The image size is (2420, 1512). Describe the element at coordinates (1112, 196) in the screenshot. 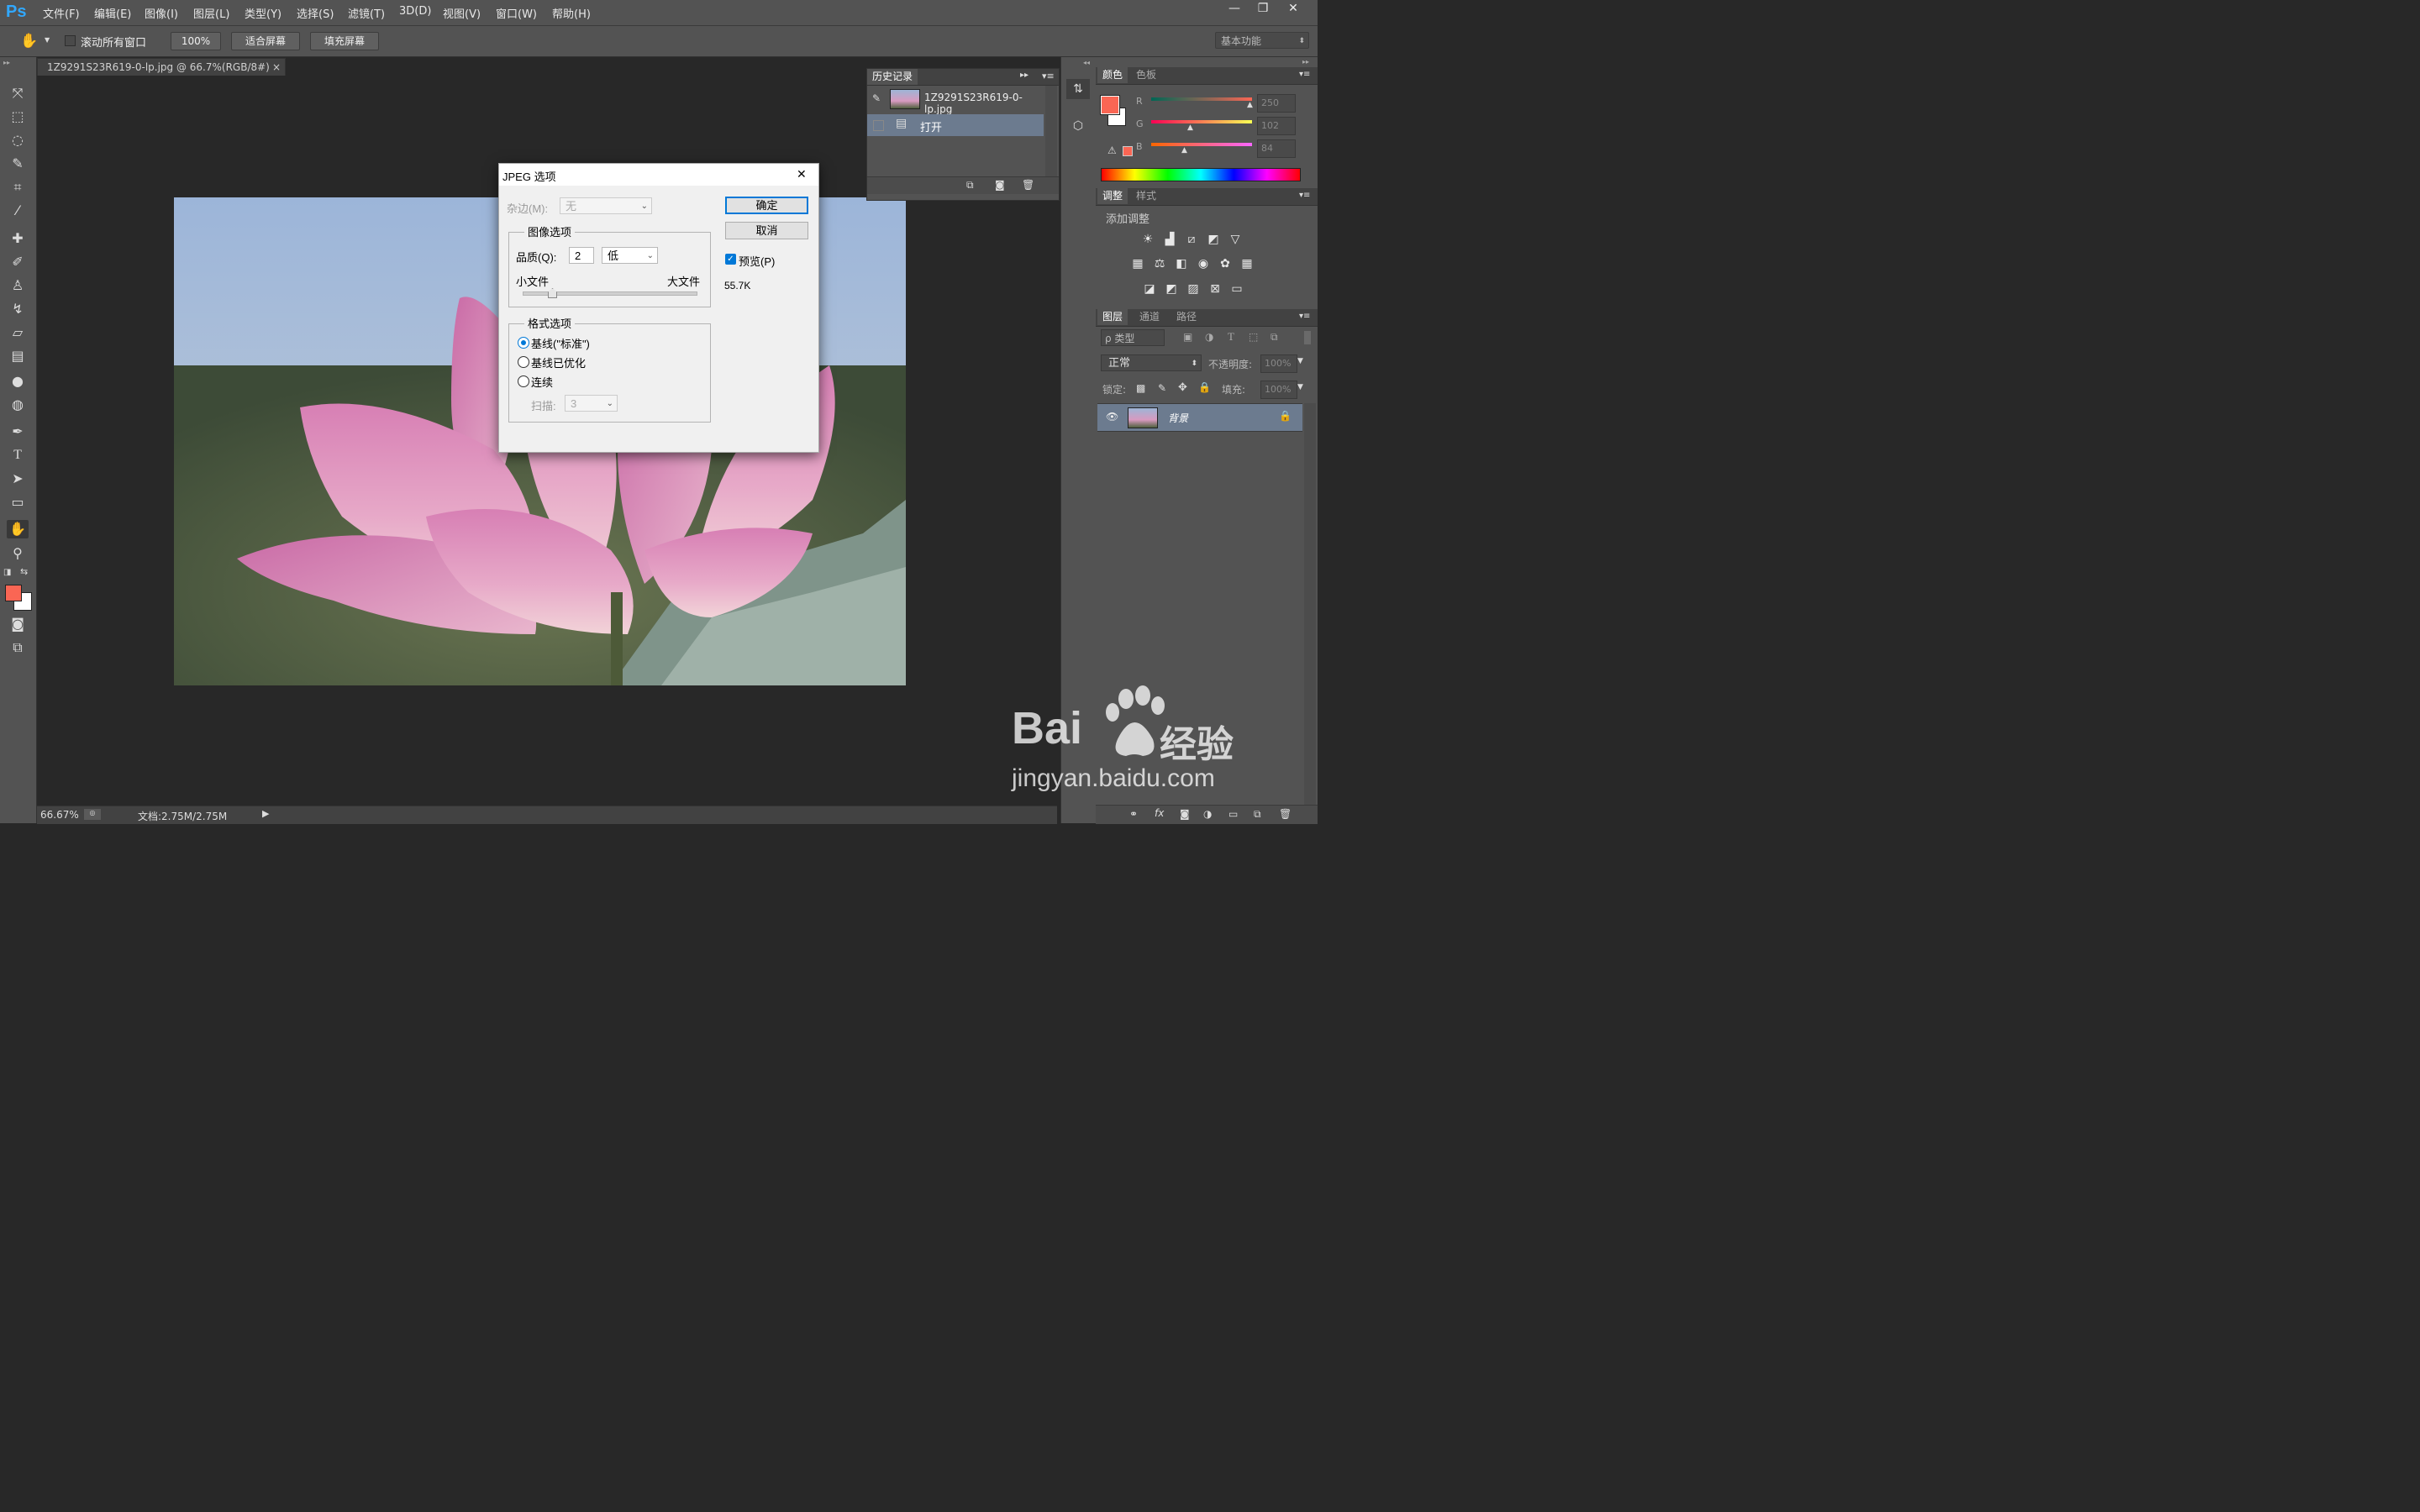

I see `tab-adjustments: 调整` at that location.